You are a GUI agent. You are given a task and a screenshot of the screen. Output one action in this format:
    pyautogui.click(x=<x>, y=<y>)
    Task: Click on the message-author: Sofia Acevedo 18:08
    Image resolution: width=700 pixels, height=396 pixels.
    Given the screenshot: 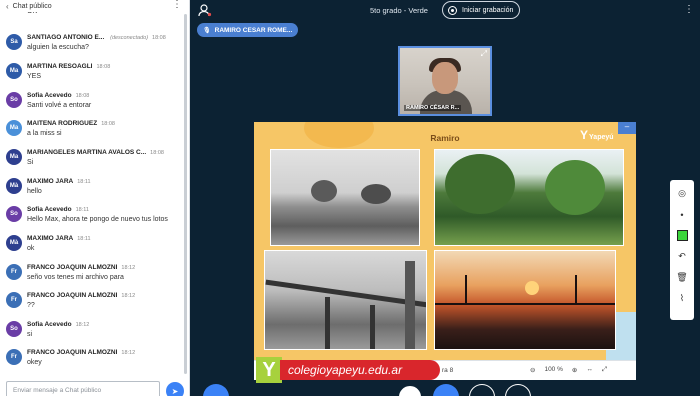 What is the action you would take?
    pyautogui.click(x=58, y=95)
    